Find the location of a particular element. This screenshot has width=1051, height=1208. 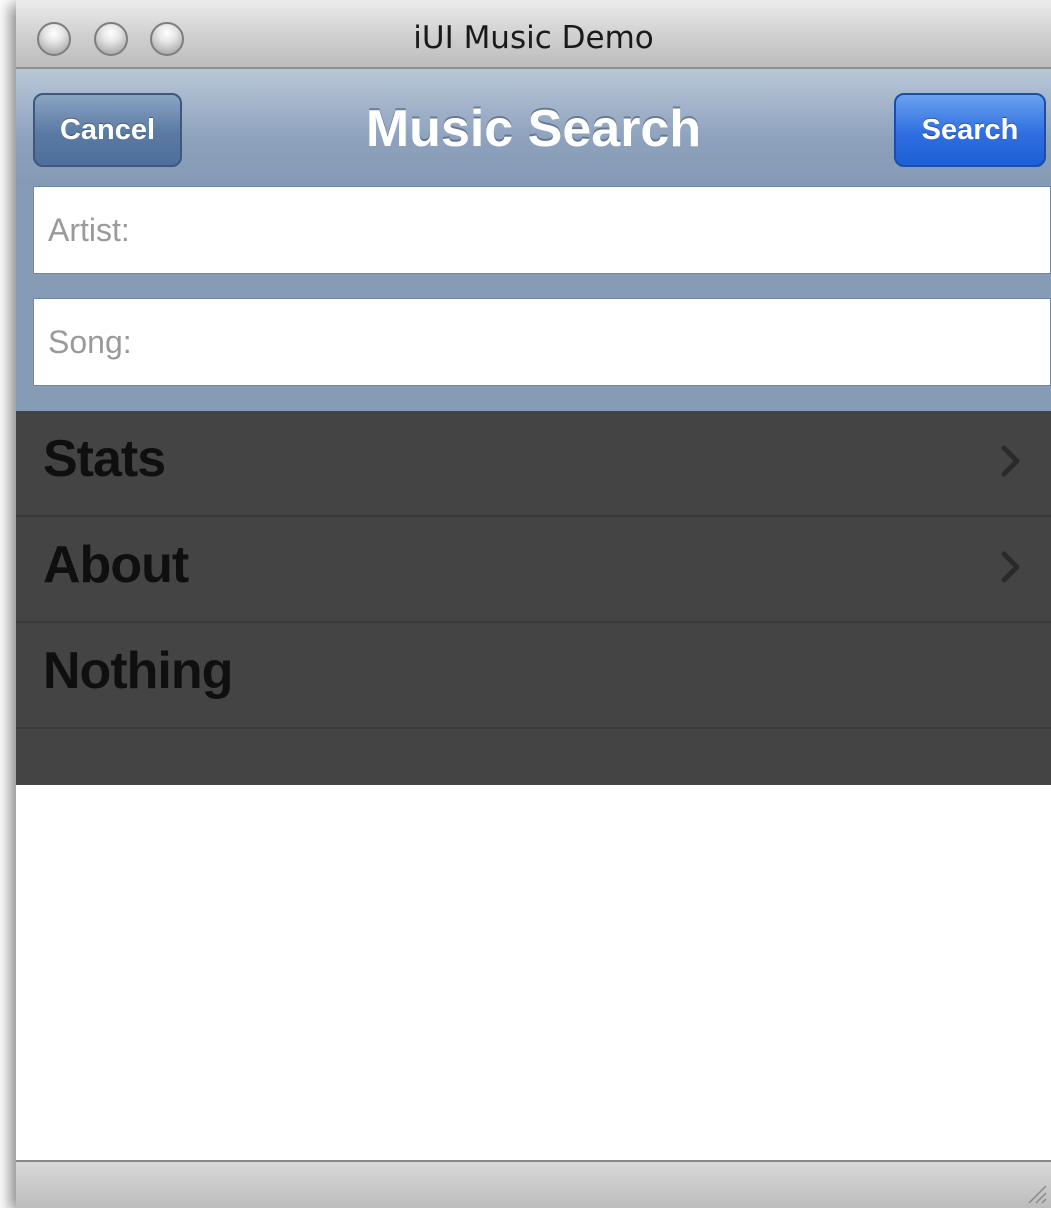

resize-grip-icon is located at coordinates (1036, 1193).